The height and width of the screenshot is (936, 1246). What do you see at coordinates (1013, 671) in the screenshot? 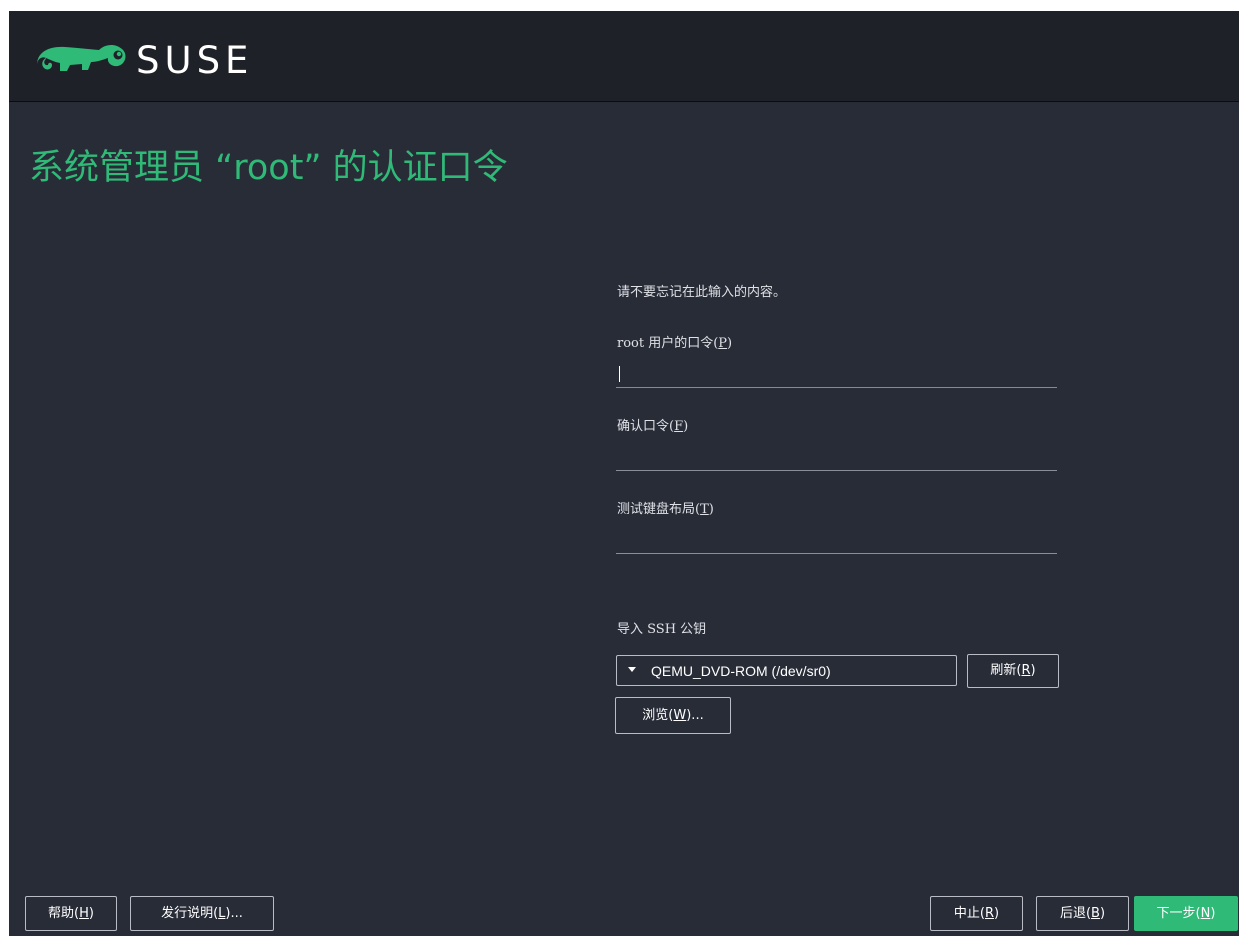
I see `refresh-button: 刷新(R)` at bounding box center [1013, 671].